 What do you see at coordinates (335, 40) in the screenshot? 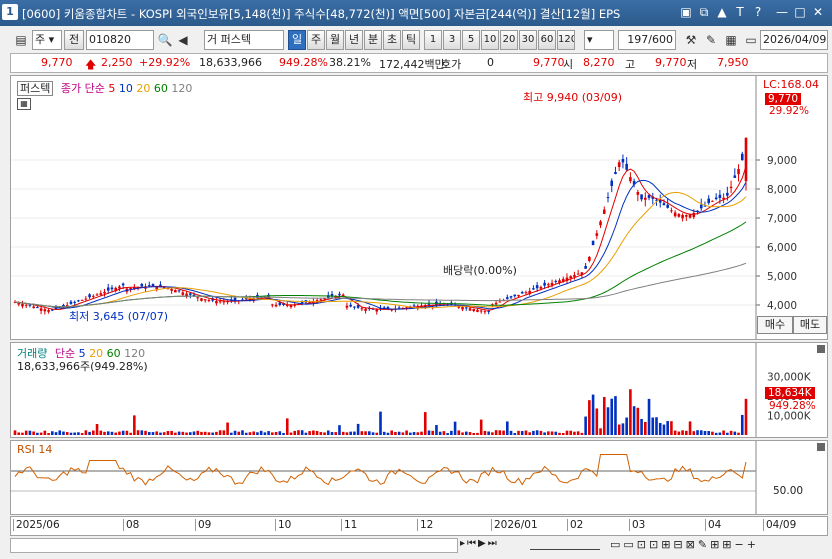
I see `period-tab: 월` at bounding box center [335, 40].